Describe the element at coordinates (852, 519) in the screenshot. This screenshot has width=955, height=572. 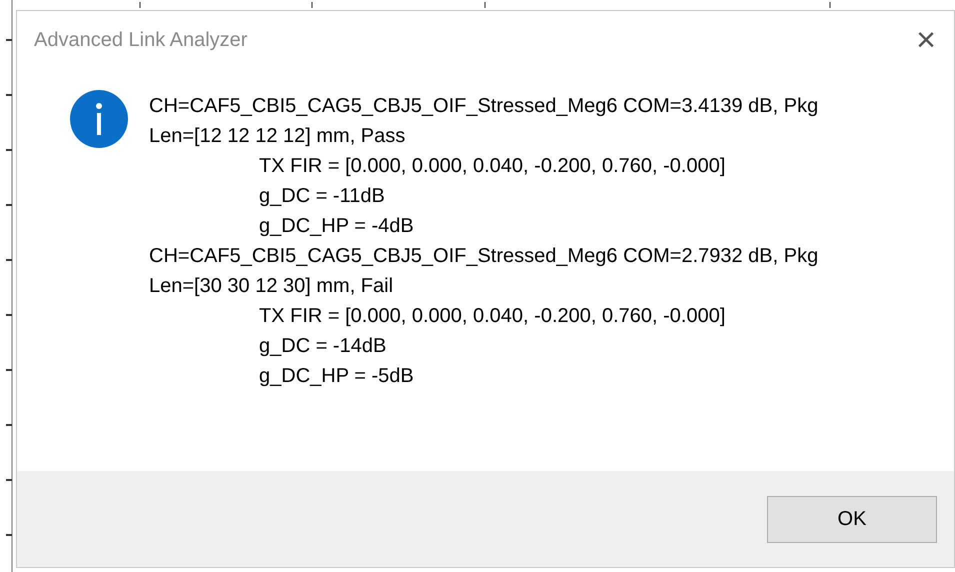
I see `ok-button: OK` at that location.